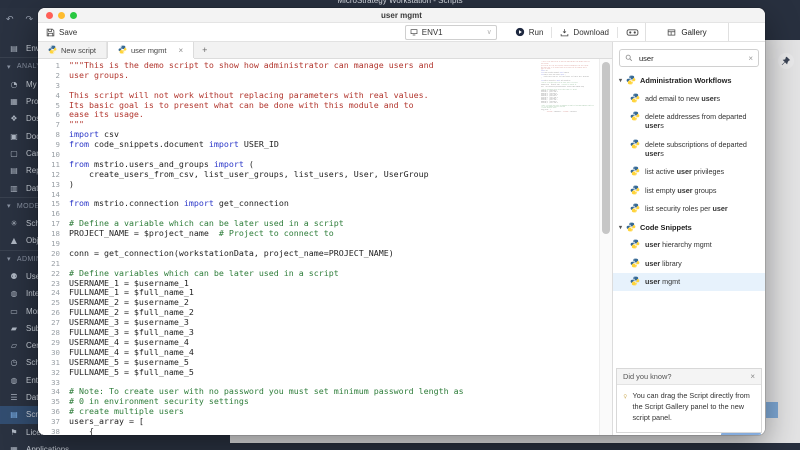 This screenshot has height=450, width=800. Describe the element at coordinates (689, 121) in the screenshot. I see `gallery-item-delete-addresses-from-departed-users: delete addresses from departed users` at that location.